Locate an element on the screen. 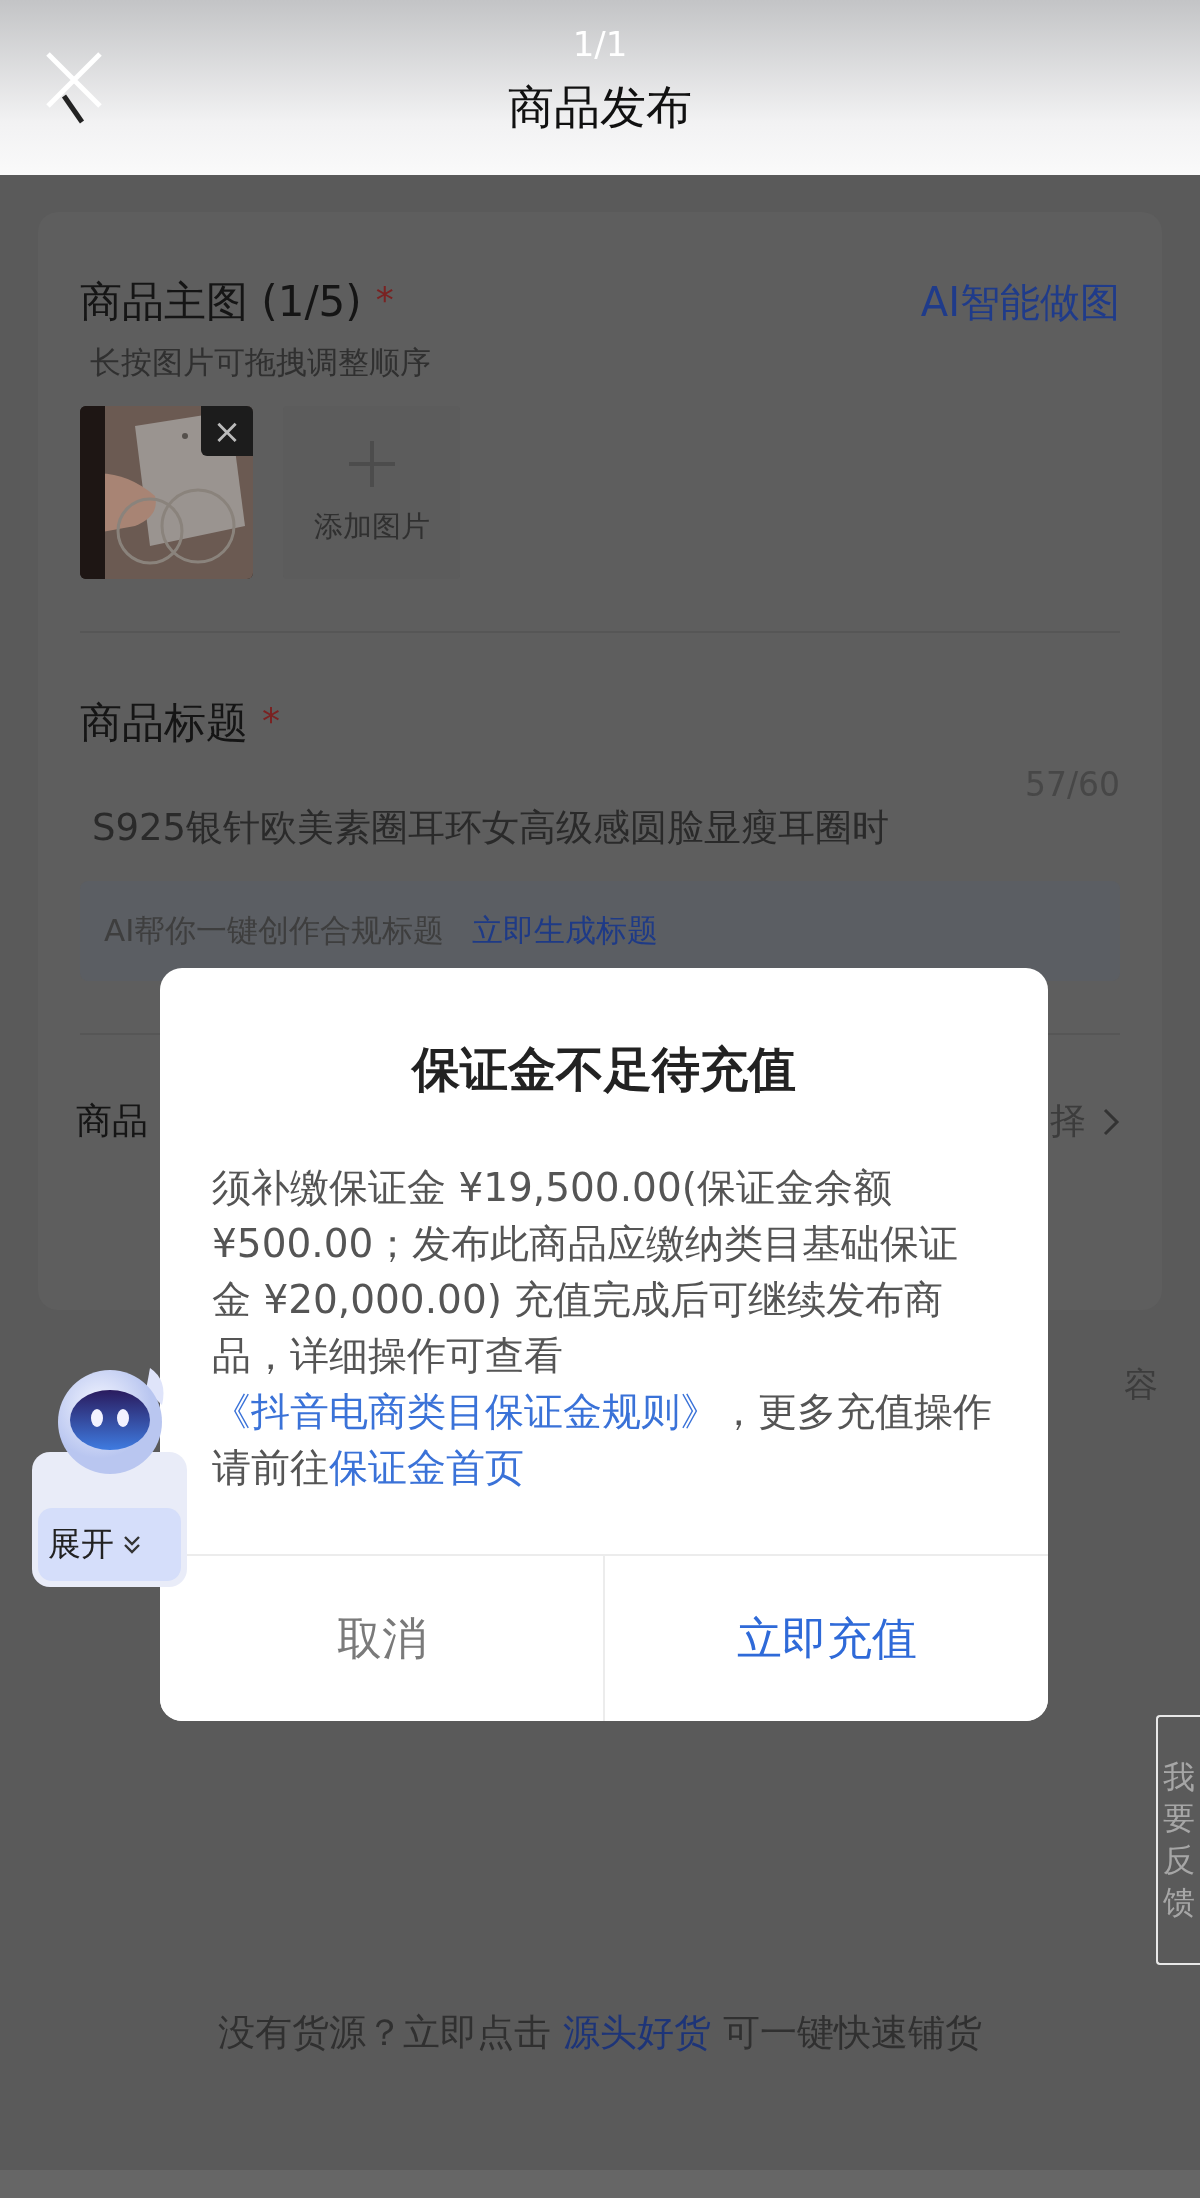  double-chevron-icon is located at coordinates (132, 1544).